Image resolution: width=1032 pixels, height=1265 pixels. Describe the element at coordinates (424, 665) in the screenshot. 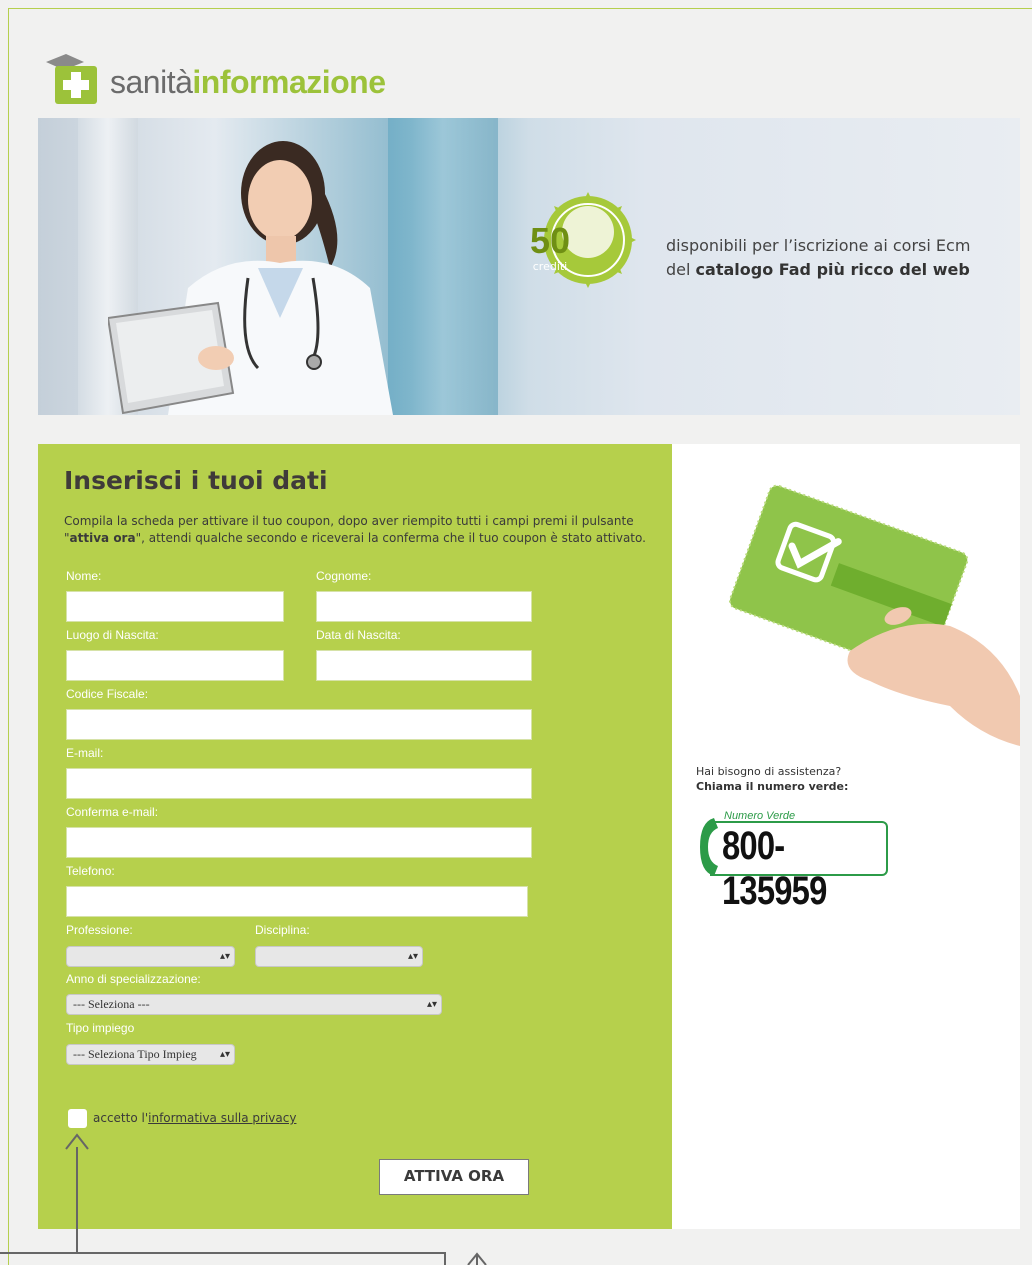

I see `data-nascita-input` at that location.